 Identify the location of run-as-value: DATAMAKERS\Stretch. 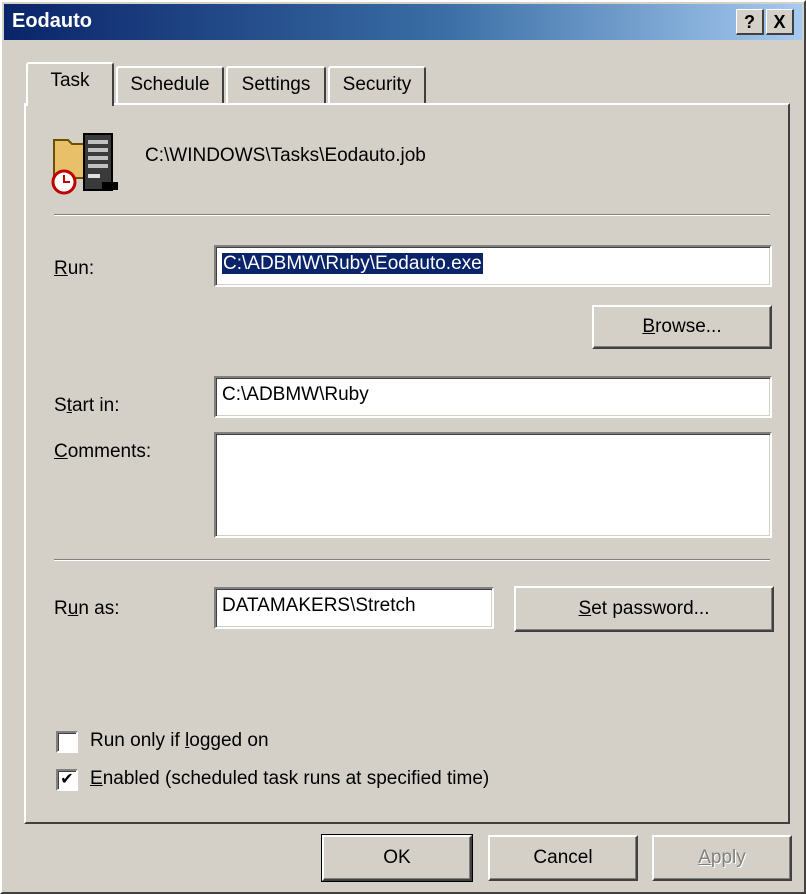
(319, 605).